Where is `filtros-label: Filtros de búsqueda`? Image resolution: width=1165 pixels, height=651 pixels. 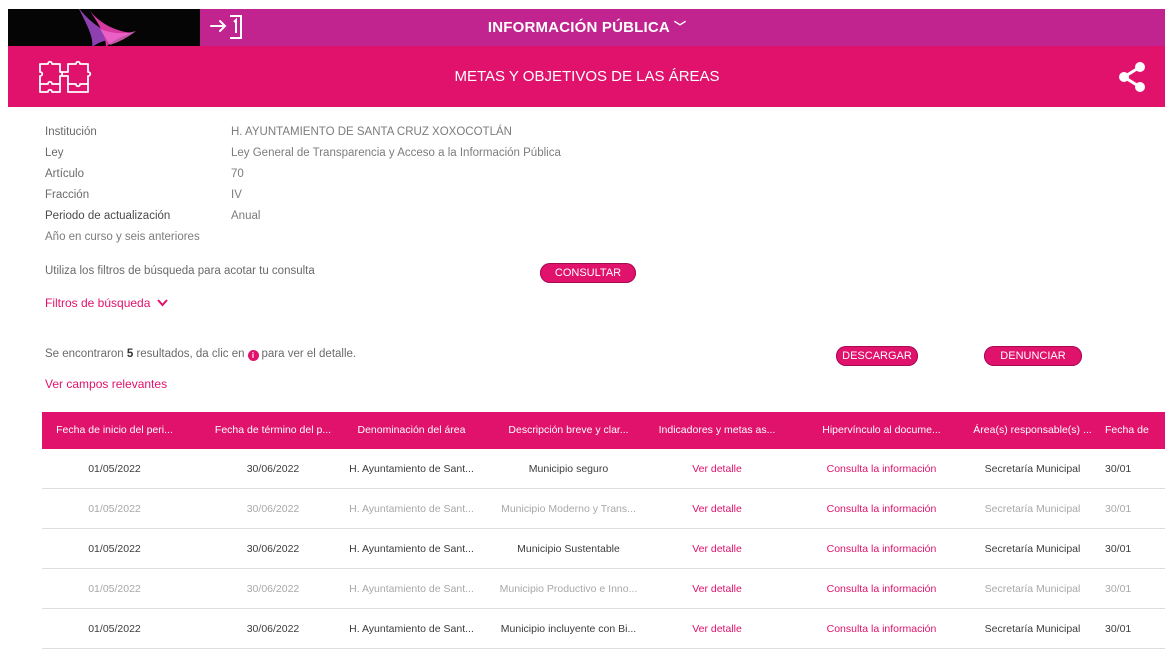
filtros-label: Filtros de búsqueda is located at coordinates (98, 303).